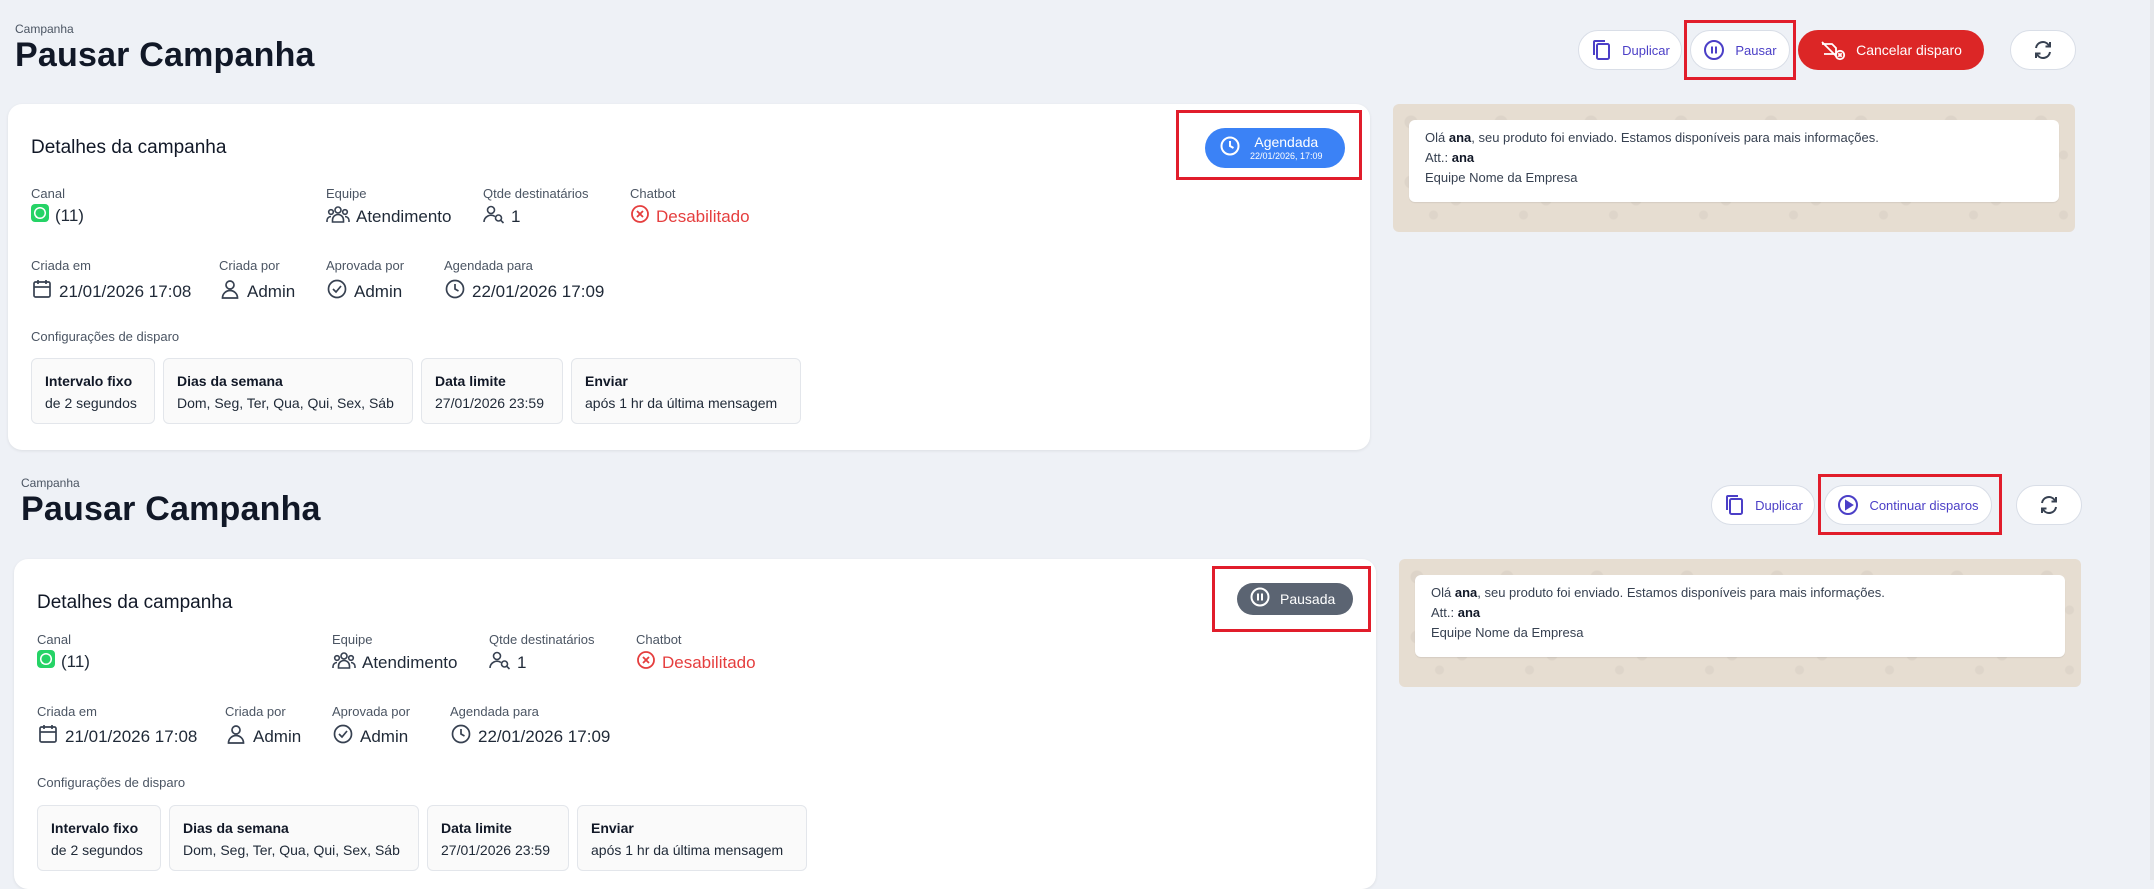 The image size is (2154, 889). Describe the element at coordinates (1848, 505) in the screenshot. I see `play-circle-icon` at that location.